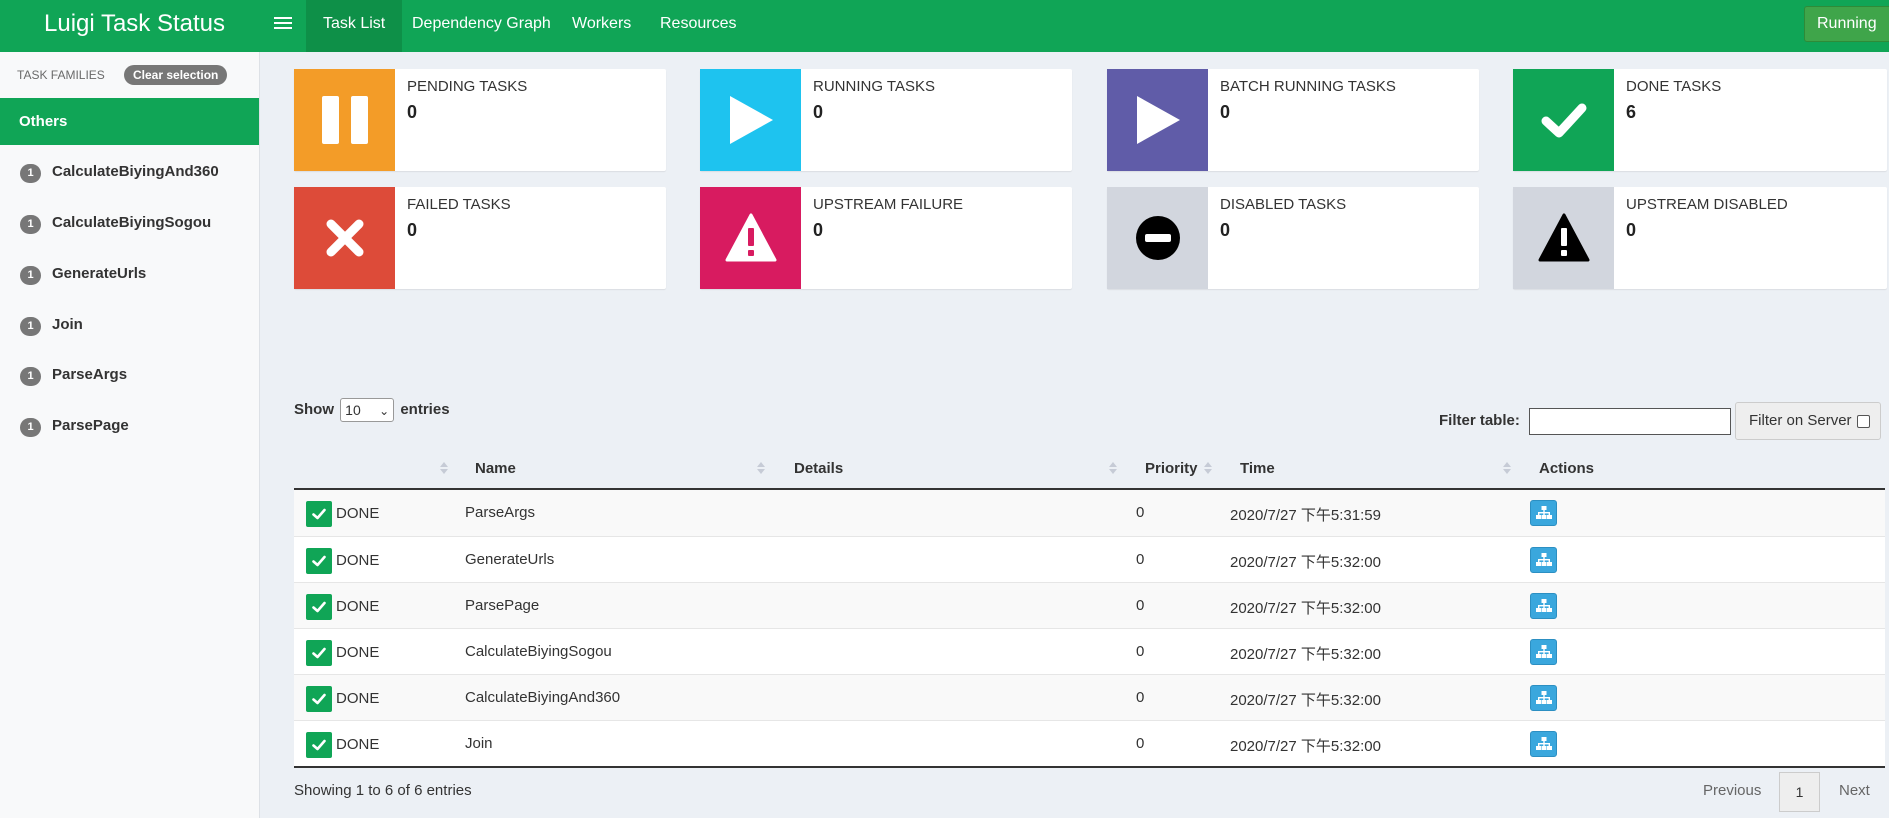  I want to click on tab-workers: Workers, so click(601, 26).